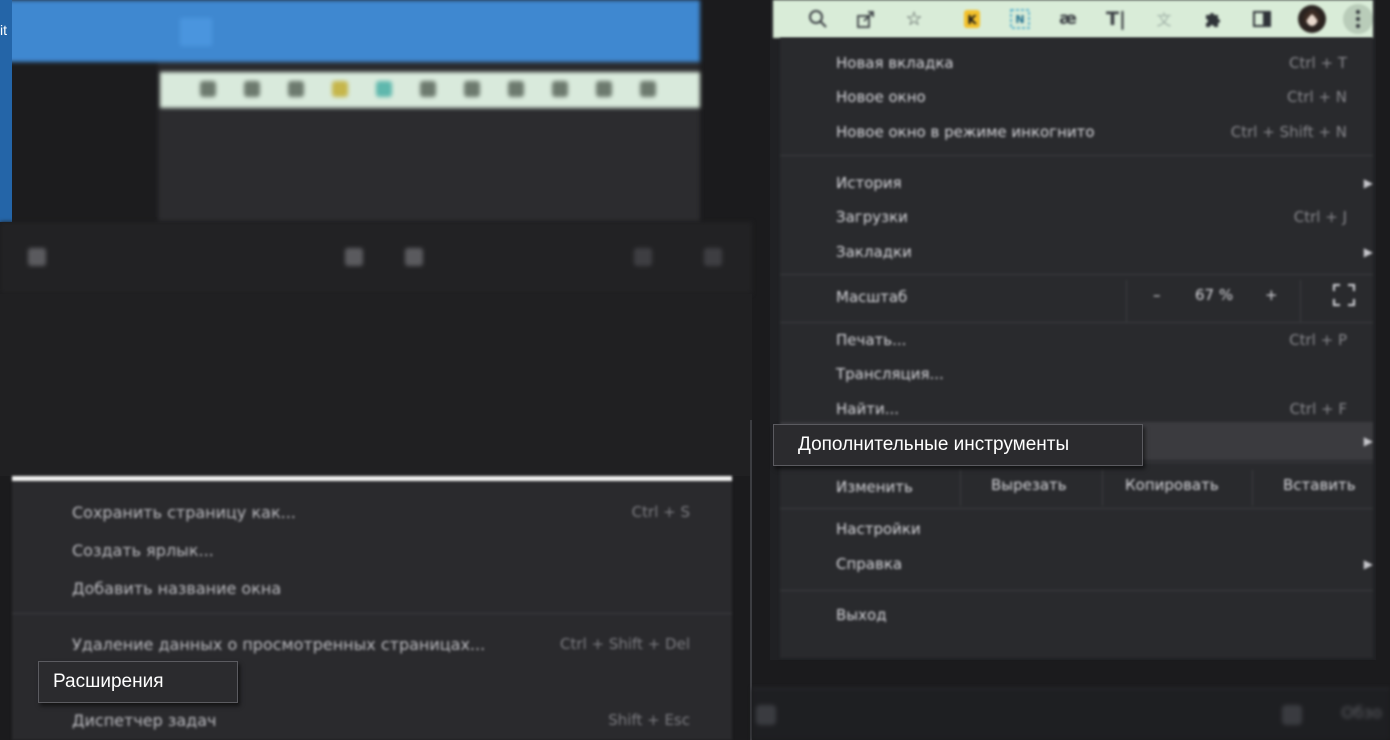  Describe the element at coordinates (861, 615) in the screenshot. I see `menu-item-exit: Выход` at that location.